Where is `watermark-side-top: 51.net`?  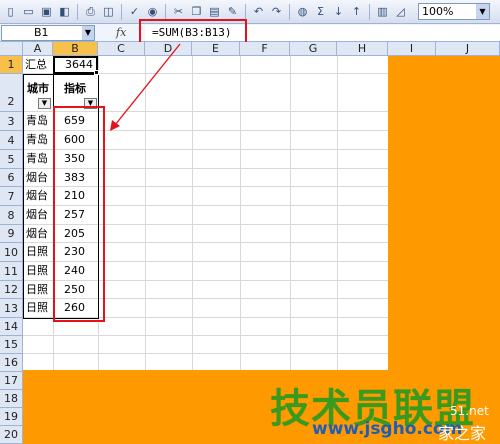
watermark-side-top: 51.net is located at coordinates (469, 411).